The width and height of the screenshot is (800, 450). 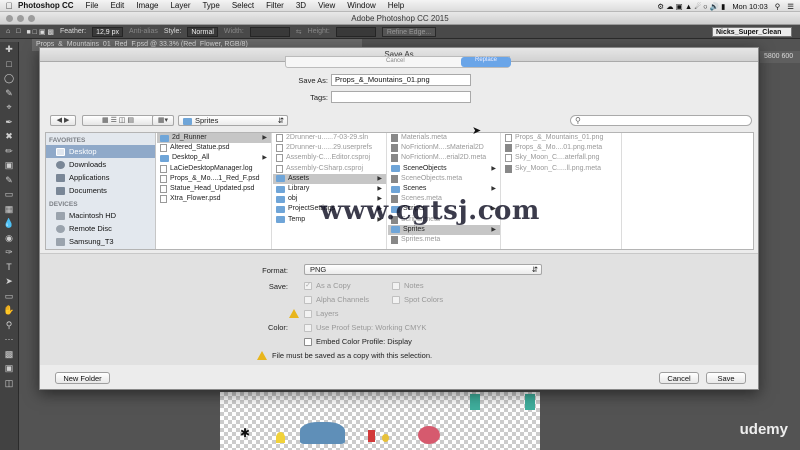 I want to click on list-item: Sky_Moon_C....aterfall.png, so click(x=561, y=158).